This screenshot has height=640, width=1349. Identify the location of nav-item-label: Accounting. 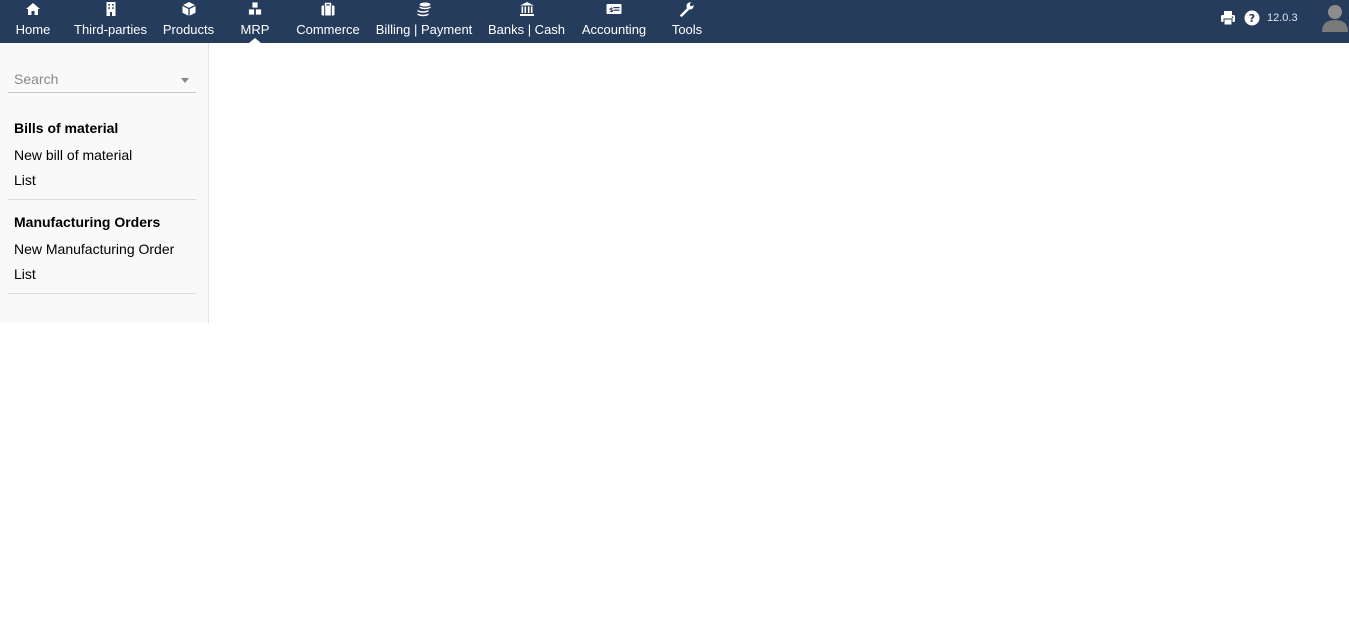
(614, 29).